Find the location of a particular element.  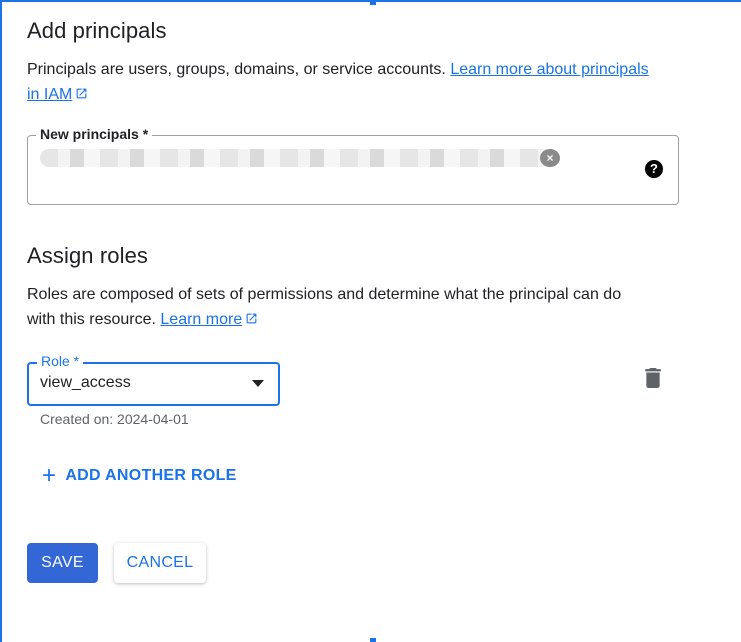

chevron-down-icon is located at coordinates (258, 383).